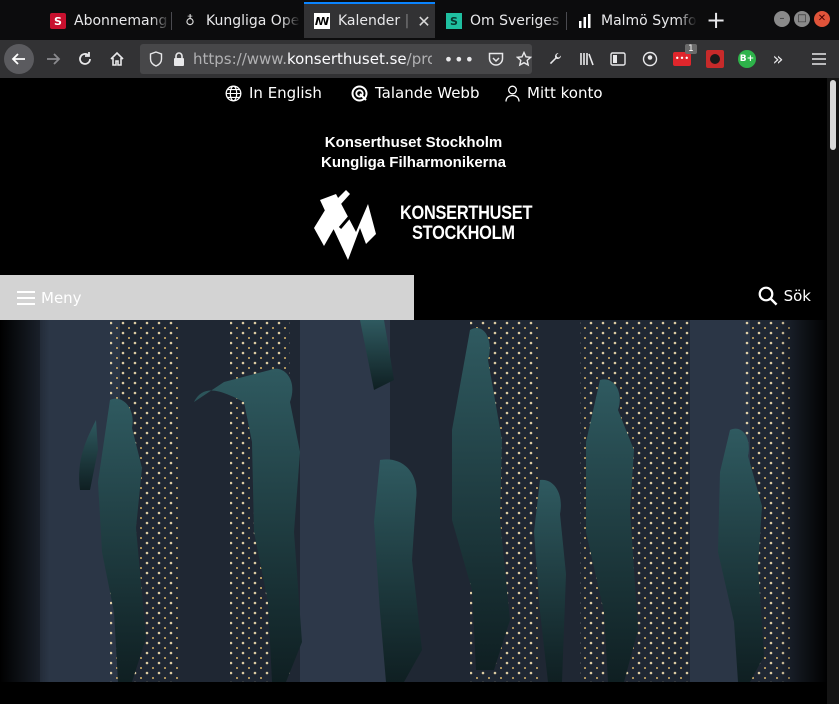 The height and width of the screenshot is (704, 839). Describe the element at coordinates (778, 59) in the screenshot. I see `overflow-chevrons-icon: »` at that location.